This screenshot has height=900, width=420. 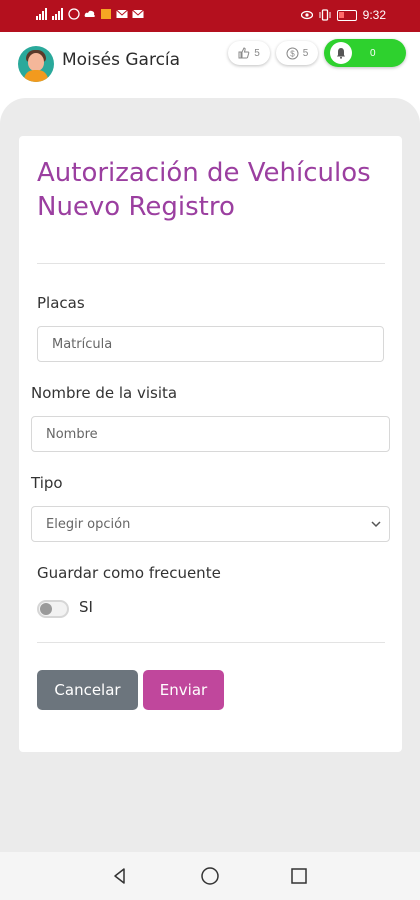 I want to click on whatsapp-icon, so click(x=74, y=14).